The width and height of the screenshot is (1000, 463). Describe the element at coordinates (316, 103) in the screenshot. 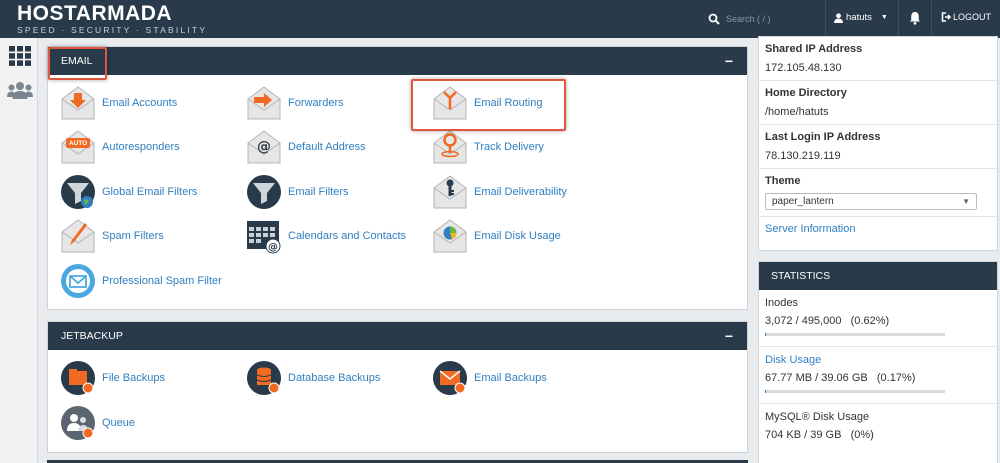

I see `forwarders-label: Forwarders` at that location.